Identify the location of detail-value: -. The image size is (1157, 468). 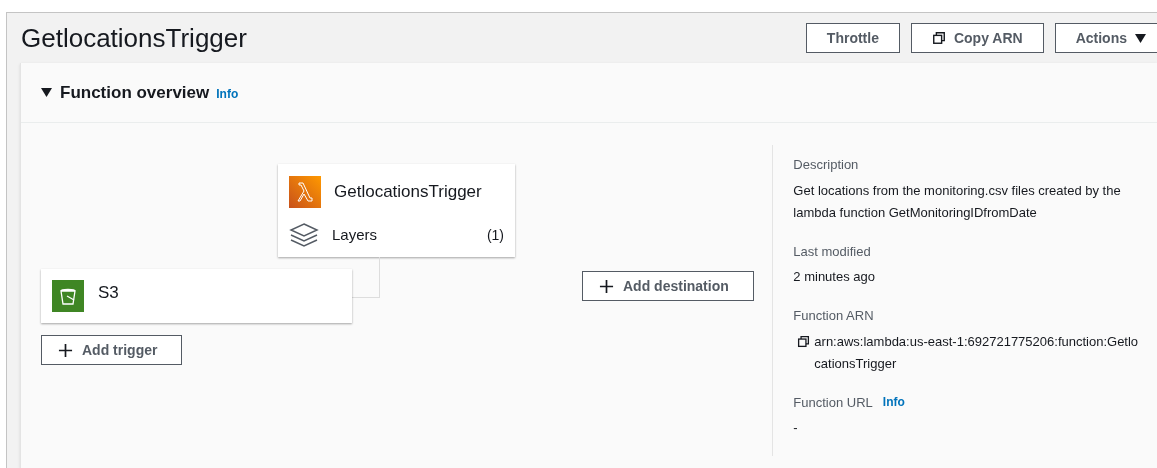
(796, 428).